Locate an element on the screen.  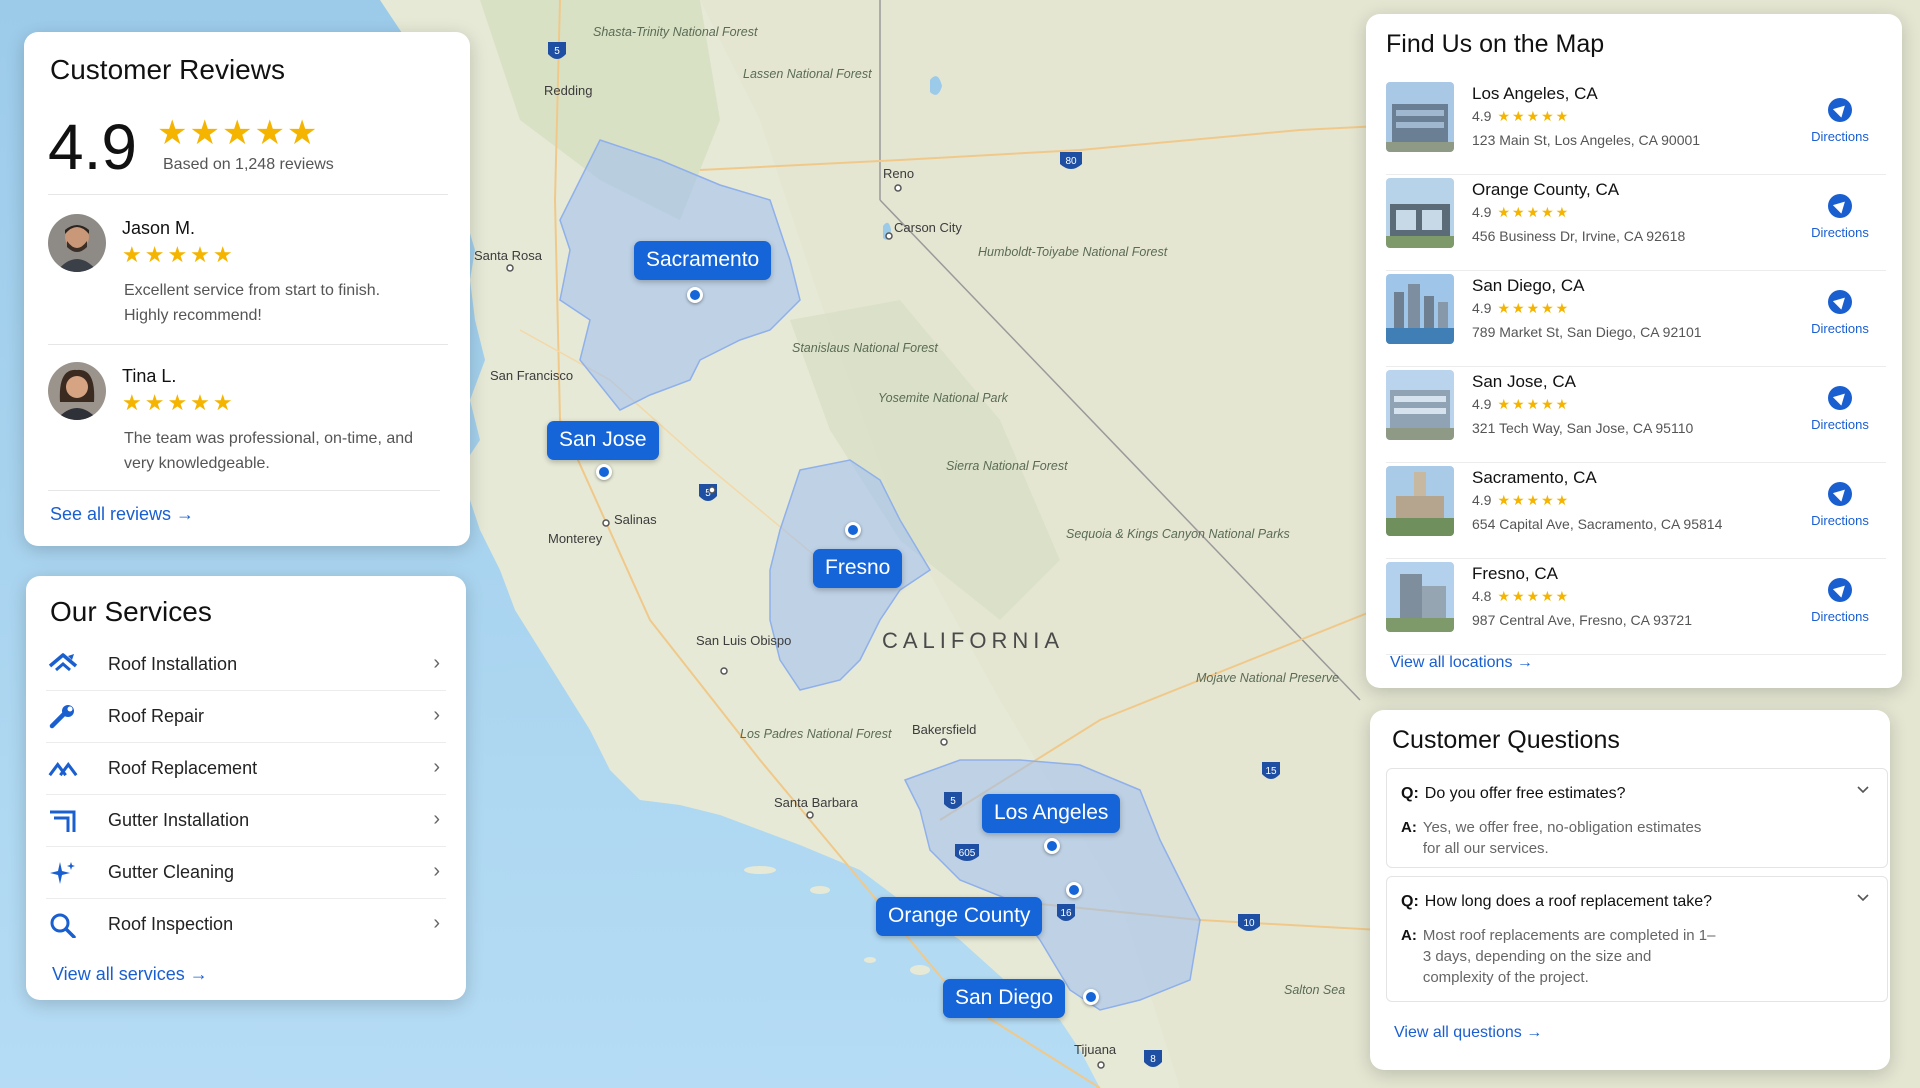
location-city: Sacramento, CA is located at coordinates (1534, 477).